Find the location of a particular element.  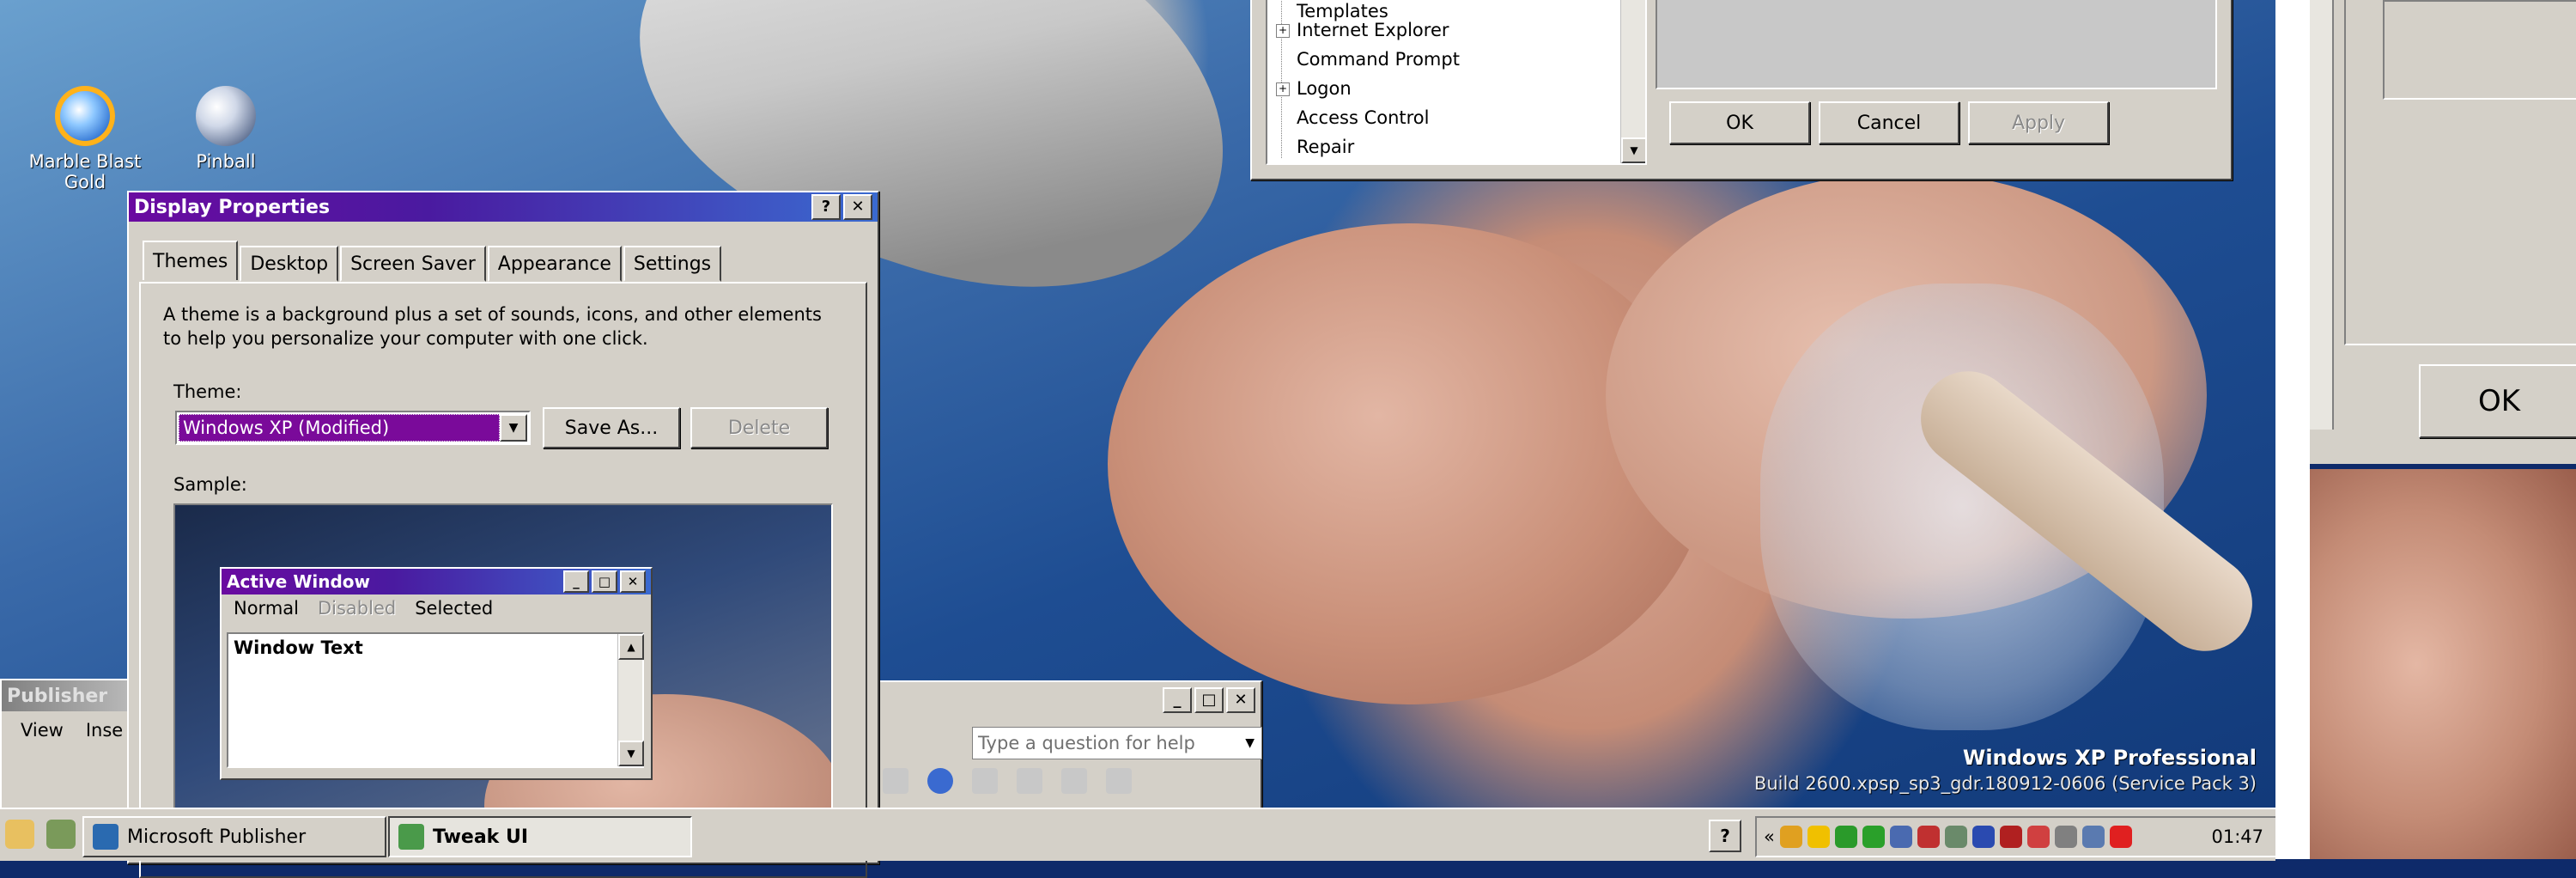

tree-item-label: Access Control is located at coordinates (1363, 118).